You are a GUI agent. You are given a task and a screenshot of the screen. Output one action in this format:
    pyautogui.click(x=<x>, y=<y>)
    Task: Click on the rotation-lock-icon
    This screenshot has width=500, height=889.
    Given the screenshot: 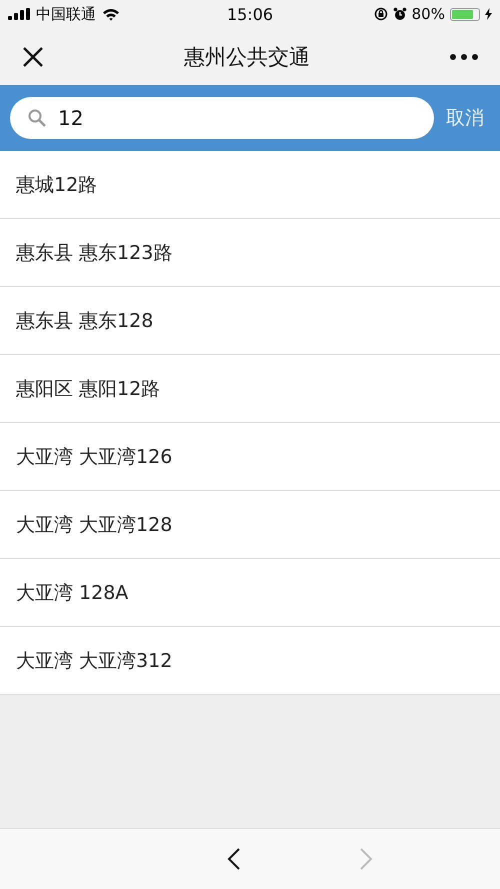 What is the action you would take?
    pyautogui.click(x=381, y=14)
    